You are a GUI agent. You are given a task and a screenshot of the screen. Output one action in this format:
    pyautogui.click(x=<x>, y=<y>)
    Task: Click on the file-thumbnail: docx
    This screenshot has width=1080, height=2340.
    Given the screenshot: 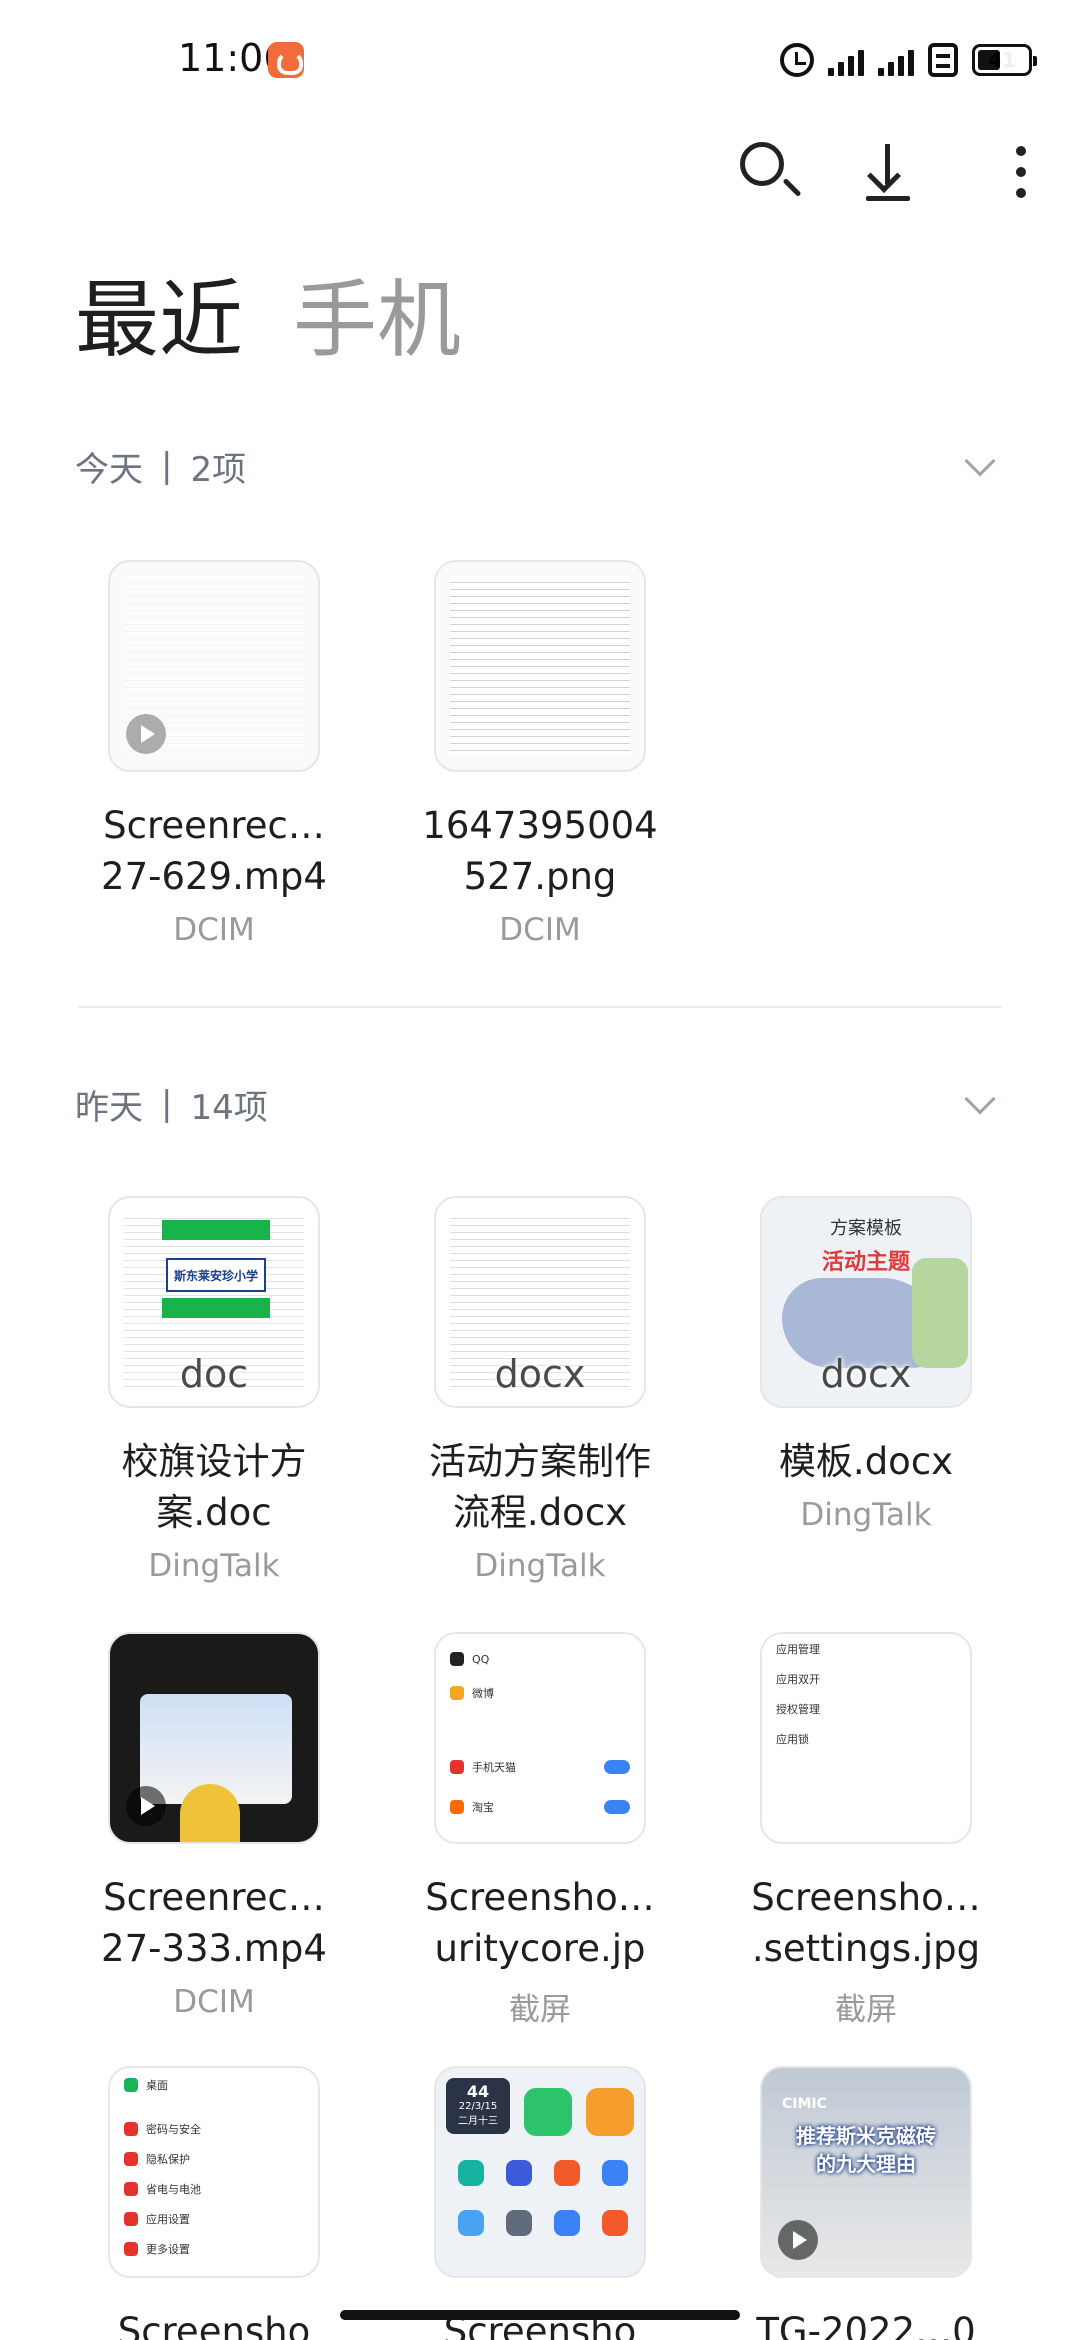 What is the action you would take?
    pyautogui.click(x=540, y=1302)
    